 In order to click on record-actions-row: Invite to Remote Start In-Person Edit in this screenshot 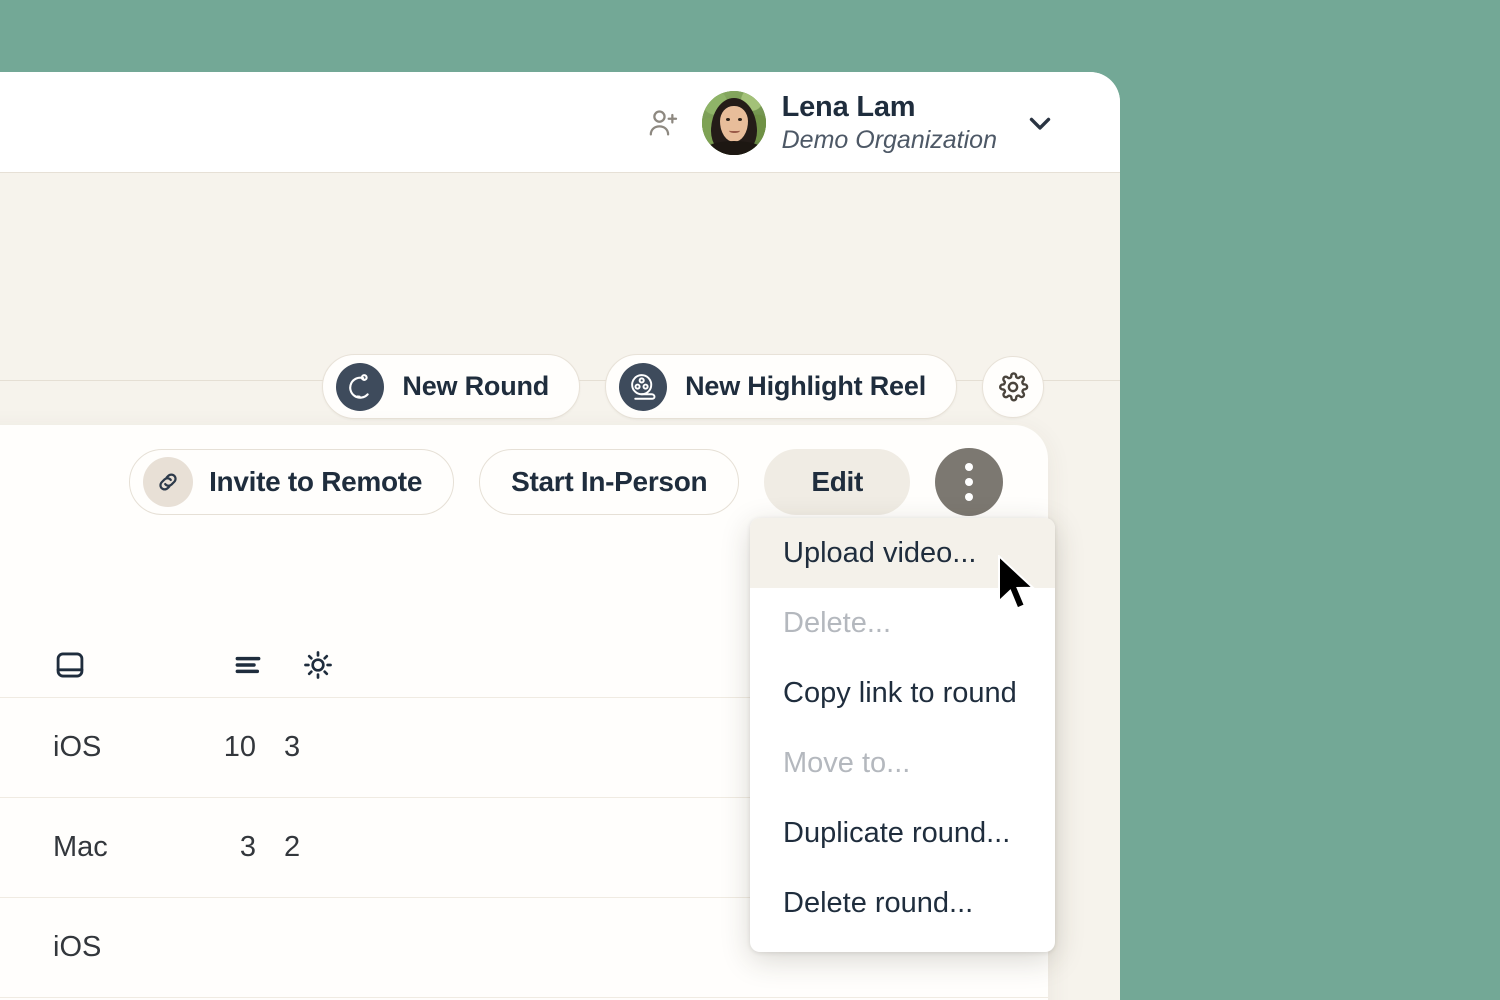, I will do `click(566, 482)`.